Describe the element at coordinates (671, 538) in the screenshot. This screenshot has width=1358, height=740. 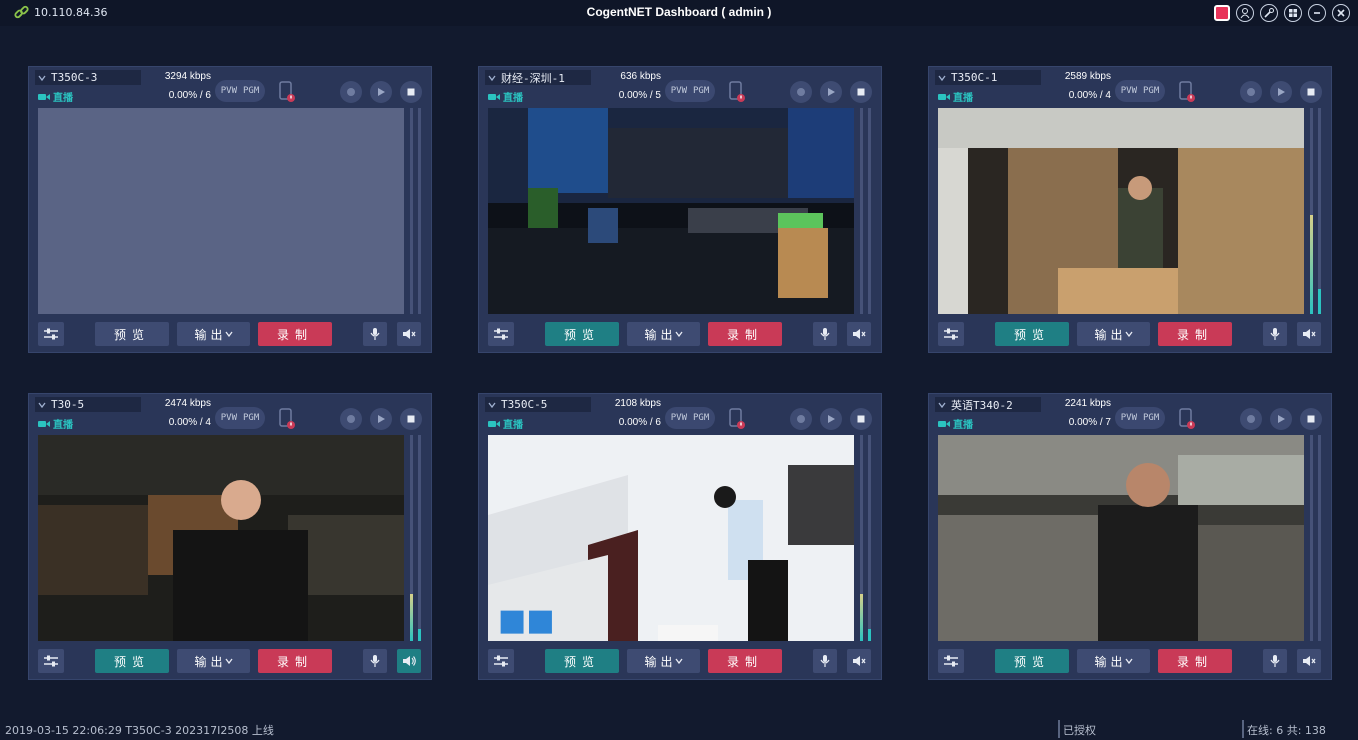
I see `video-preview: ■■` at that location.